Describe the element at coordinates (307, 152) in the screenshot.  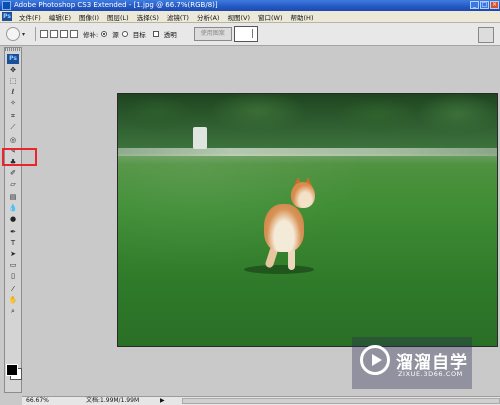
I see `park-path` at that location.